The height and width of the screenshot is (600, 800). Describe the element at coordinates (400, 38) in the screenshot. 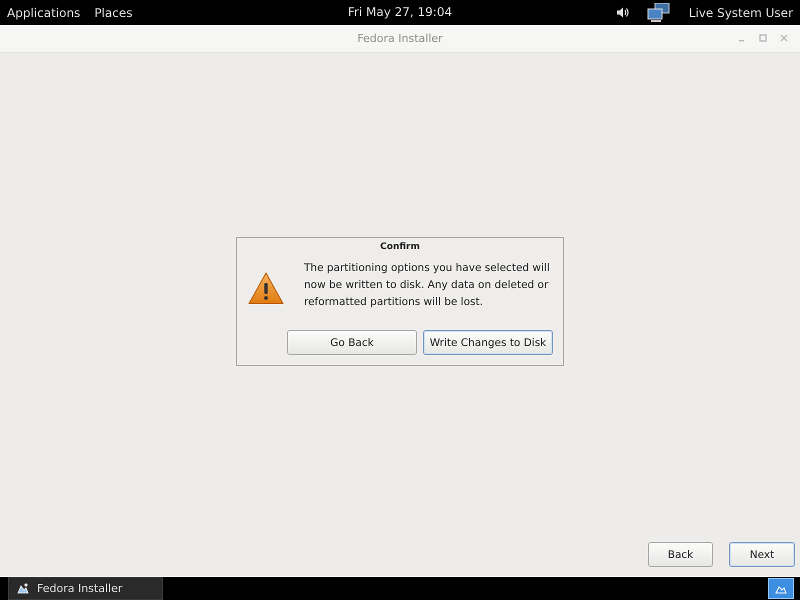

I see `window-title: Fedora Installer` at that location.